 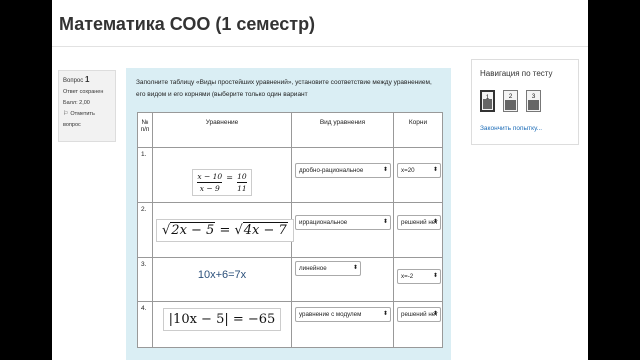 What do you see at coordinates (222, 275) in the screenshot?
I see `equation-text: 10x+6=7x` at bounding box center [222, 275].